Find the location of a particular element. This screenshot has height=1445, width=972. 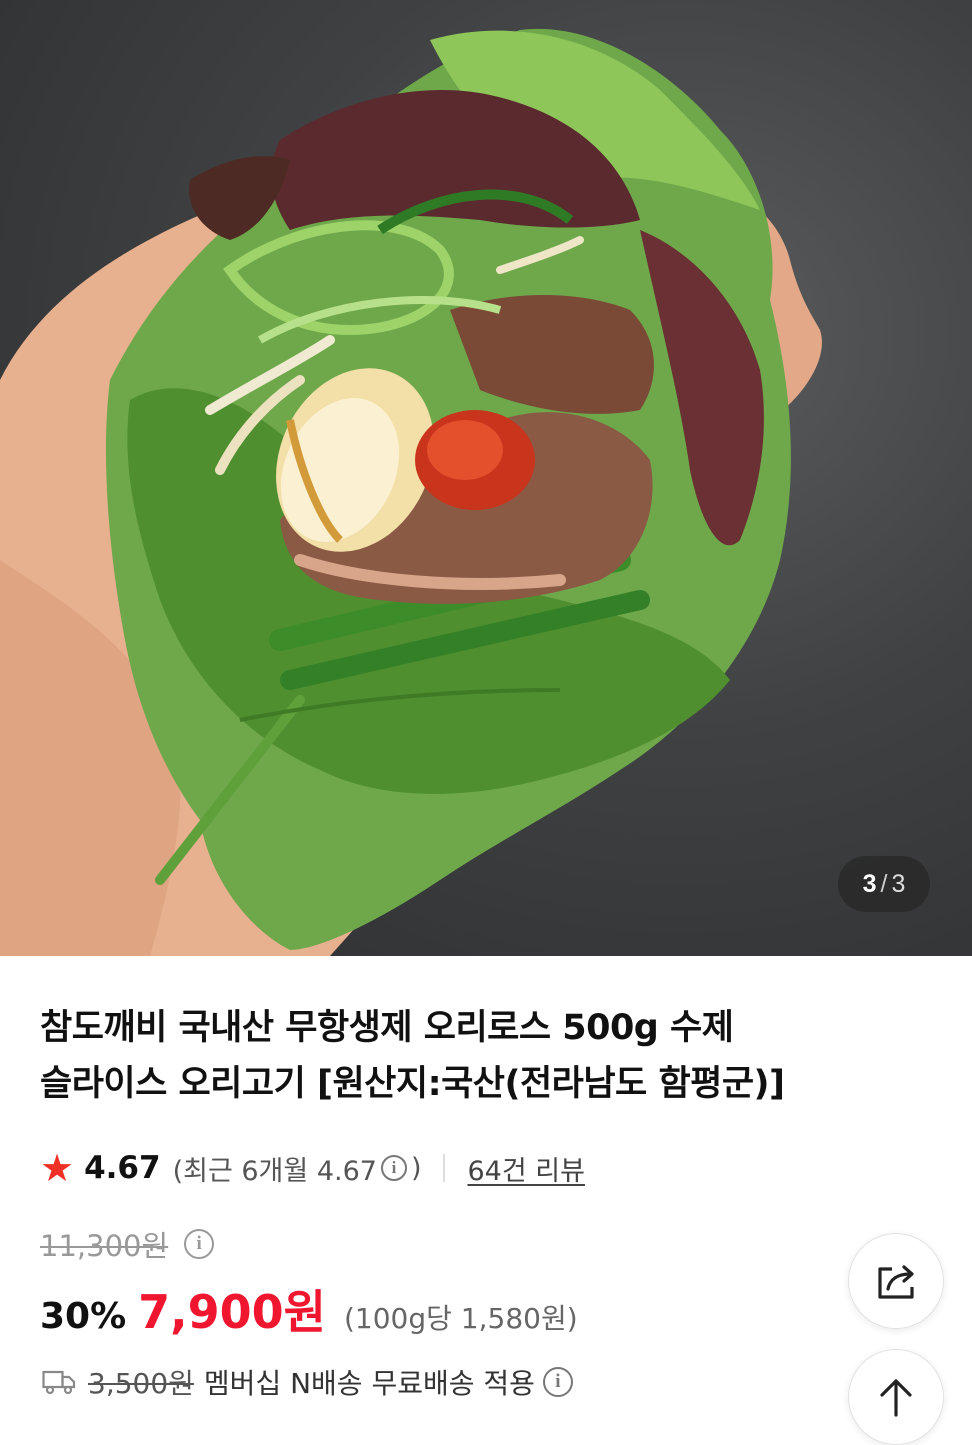

unit-price: (100g당 1,580원) is located at coordinates (461, 1318).